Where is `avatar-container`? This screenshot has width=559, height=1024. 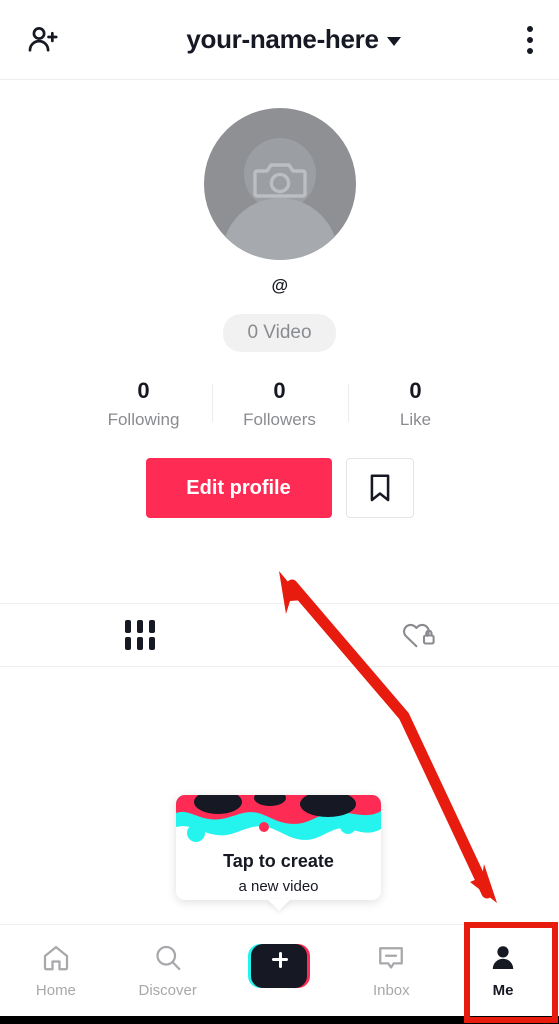
avatar-container is located at coordinates (279, 184).